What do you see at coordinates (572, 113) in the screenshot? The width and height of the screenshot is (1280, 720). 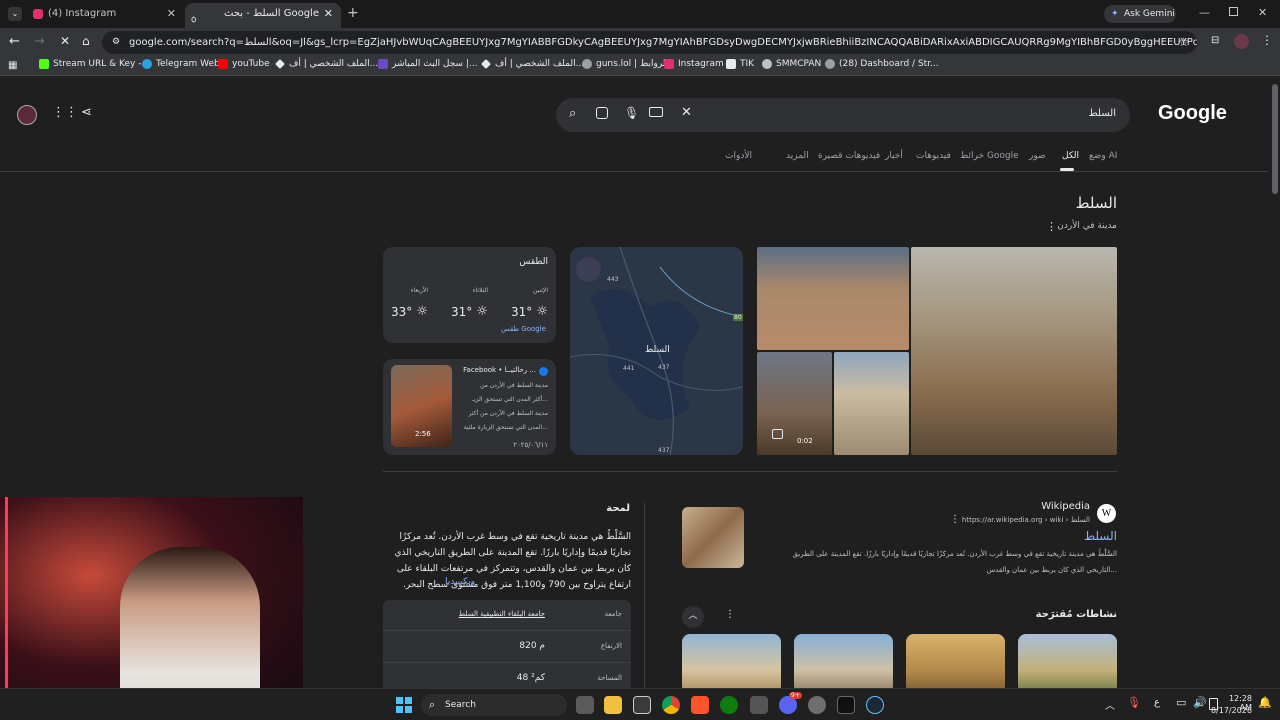 I see `search-icon: ⌕` at bounding box center [572, 113].